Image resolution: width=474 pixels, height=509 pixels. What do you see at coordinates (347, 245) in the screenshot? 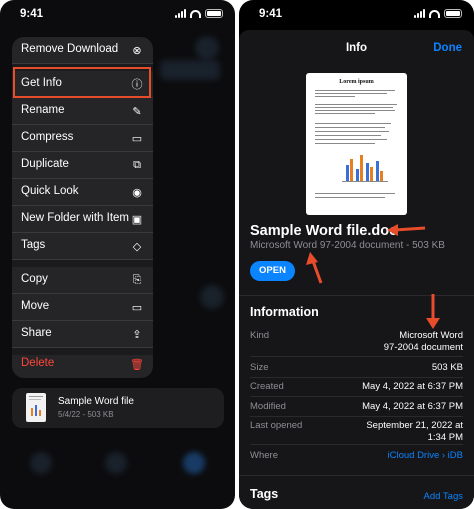
I see `file-type: Microsoft Word 97-2004 document - 503 KB` at bounding box center [347, 245].